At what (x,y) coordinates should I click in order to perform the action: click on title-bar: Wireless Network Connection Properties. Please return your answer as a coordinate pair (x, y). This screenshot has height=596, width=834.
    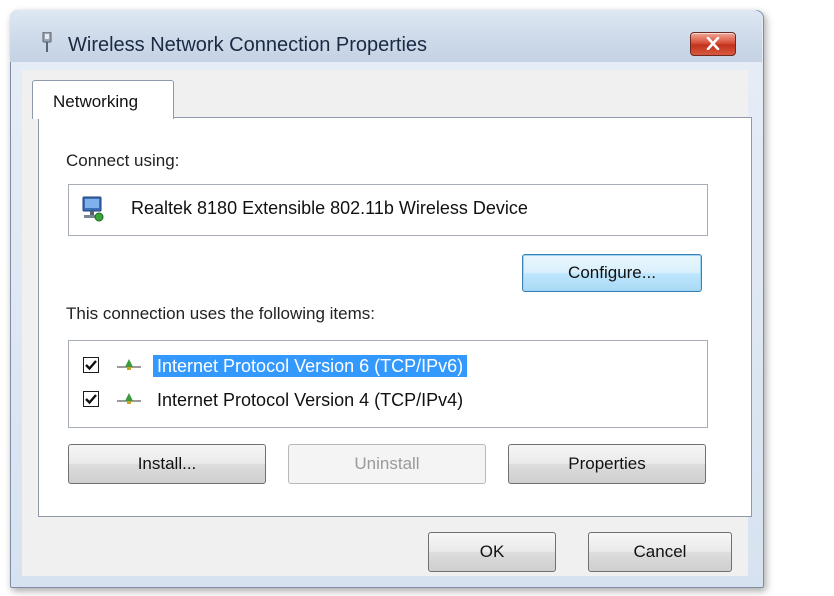
    Looking at the image, I should click on (386, 36).